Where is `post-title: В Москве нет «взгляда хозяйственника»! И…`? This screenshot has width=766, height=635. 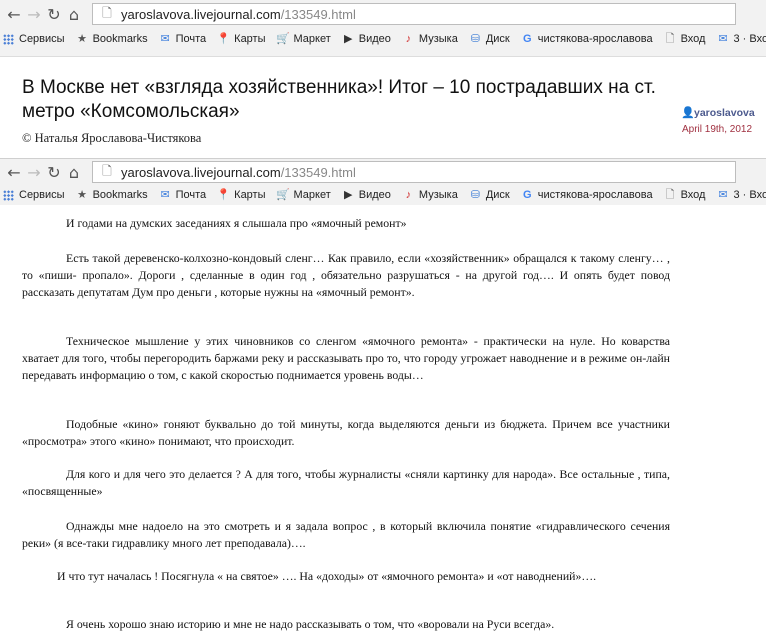 post-title: В Москве нет «взгляда хозяйственника»! И… is located at coordinates (339, 99).